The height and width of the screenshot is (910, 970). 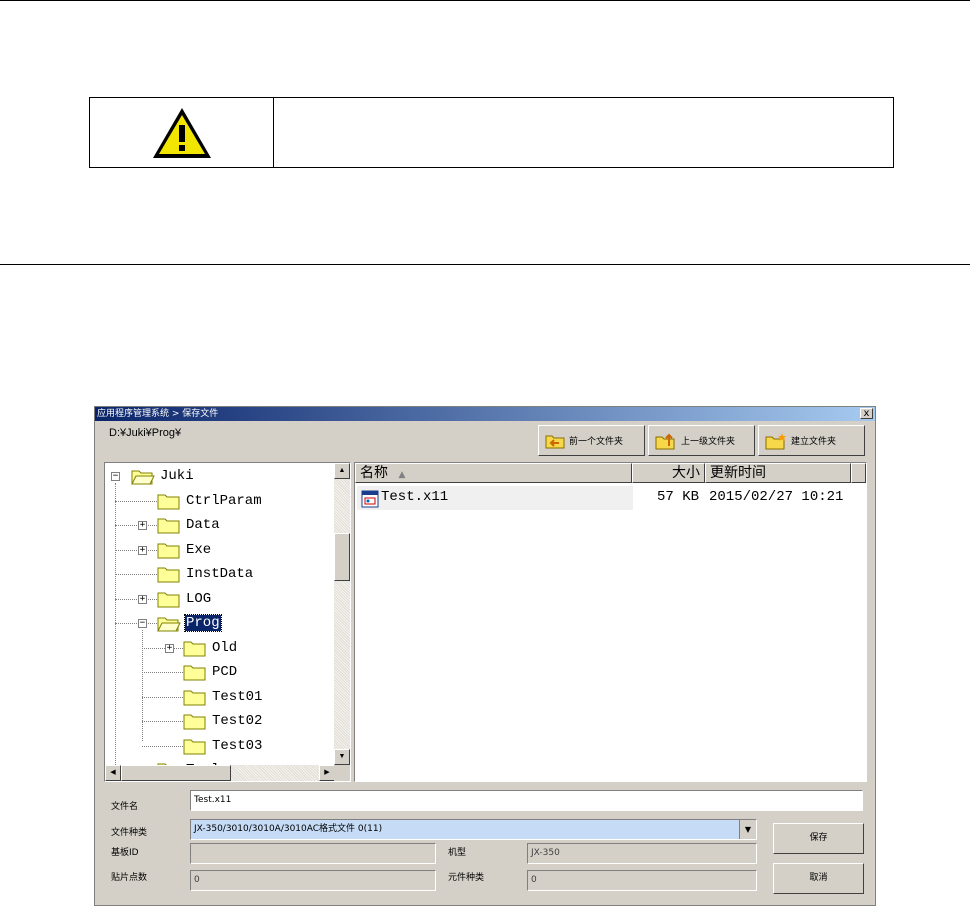 What do you see at coordinates (866, 413) in the screenshot?
I see `close-button: x` at bounding box center [866, 413].